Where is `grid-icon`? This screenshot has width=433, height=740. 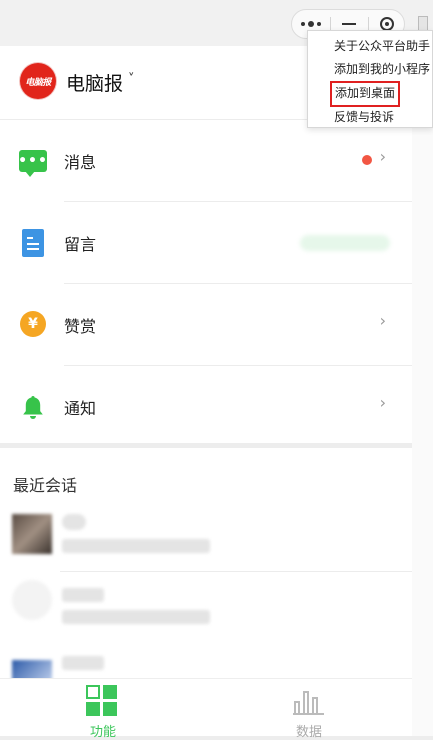
grid-icon is located at coordinates (101, 700).